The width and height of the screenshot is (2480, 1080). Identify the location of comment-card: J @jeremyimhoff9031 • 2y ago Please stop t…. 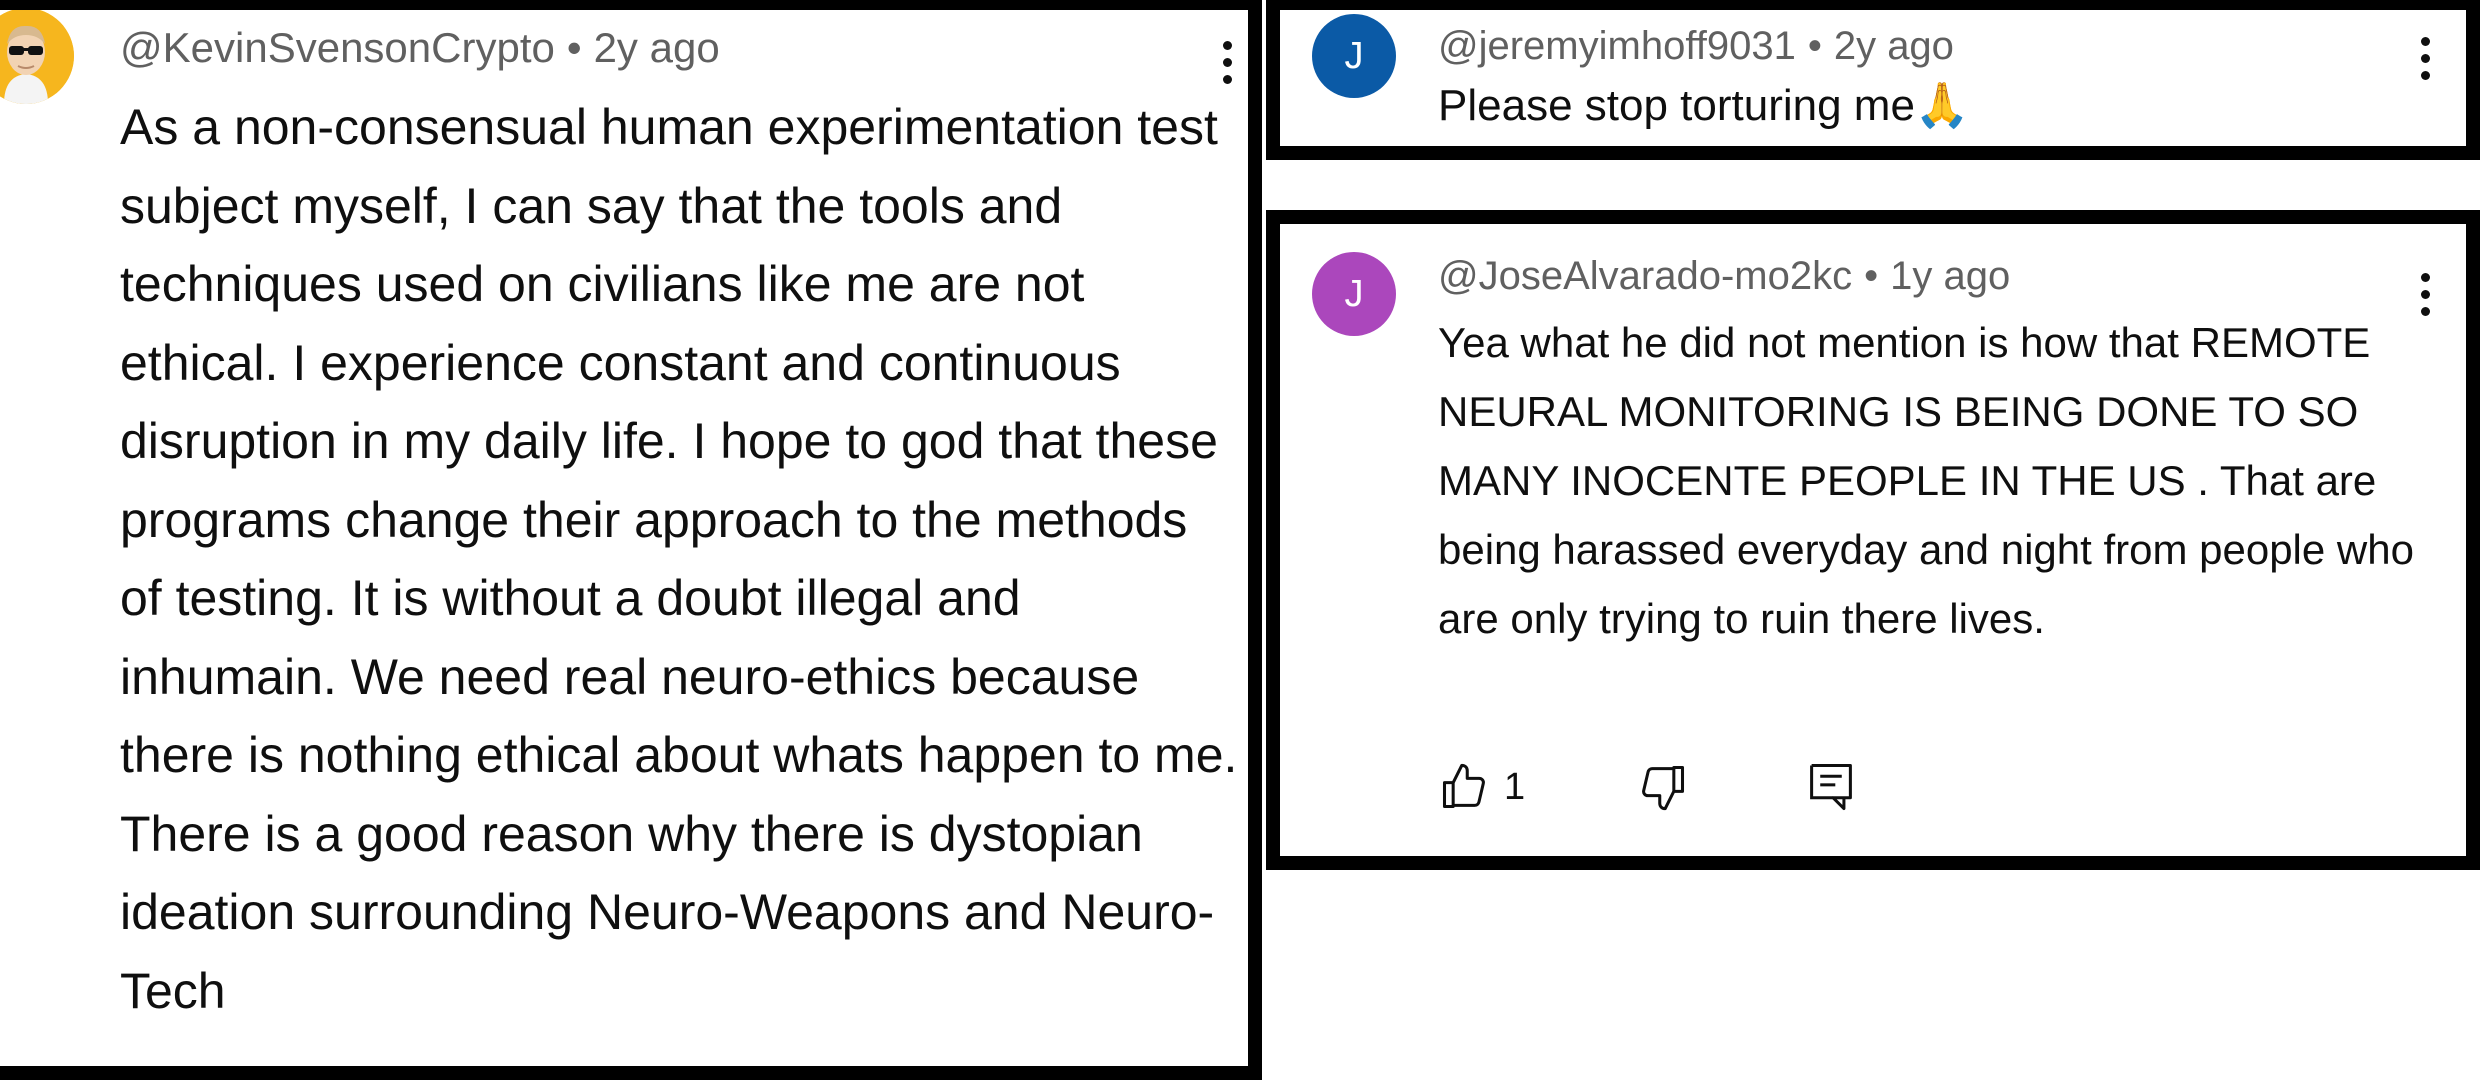
(1873, 80).